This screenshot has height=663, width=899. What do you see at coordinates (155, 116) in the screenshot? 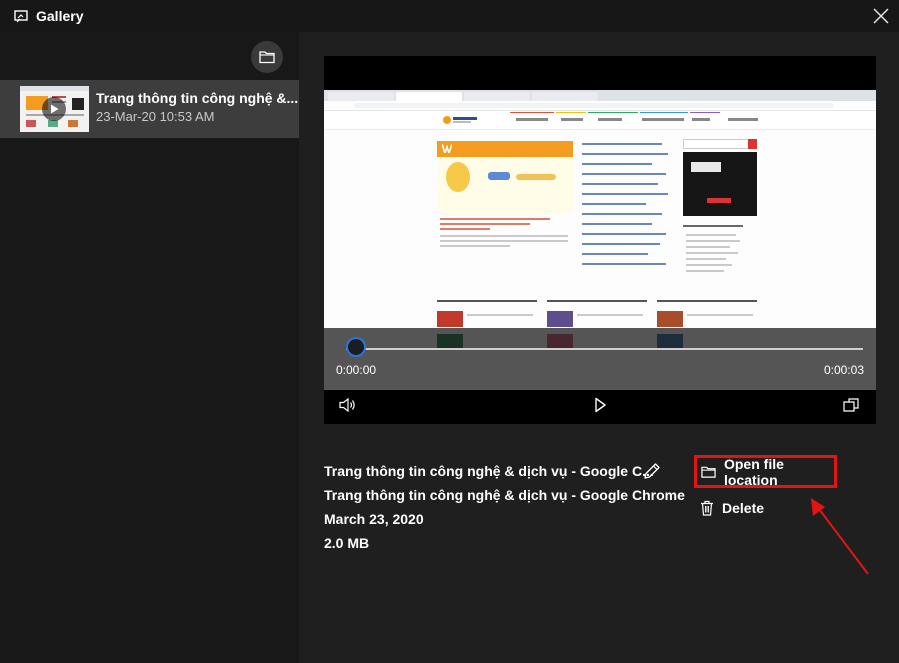
I see `capture-datetime: 23-Mar-20 10:53 AM` at bounding box center [155, 116].